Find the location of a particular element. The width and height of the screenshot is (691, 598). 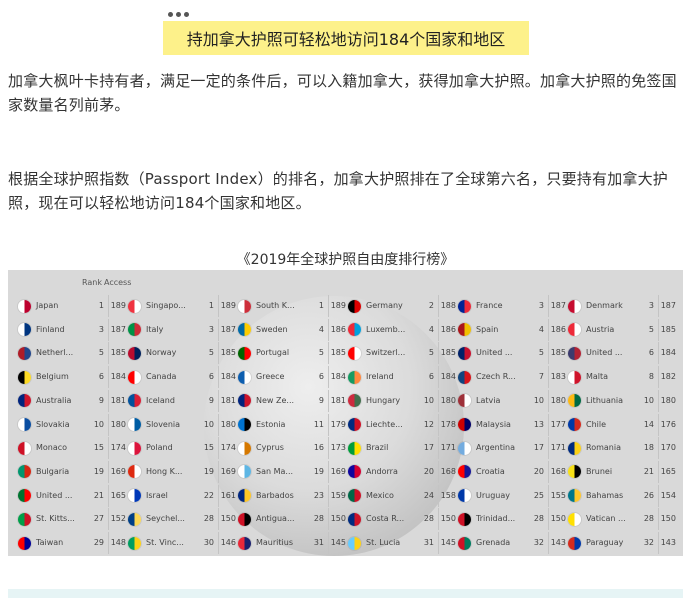

country-name: Brunei is located at coordinates (599, 471).